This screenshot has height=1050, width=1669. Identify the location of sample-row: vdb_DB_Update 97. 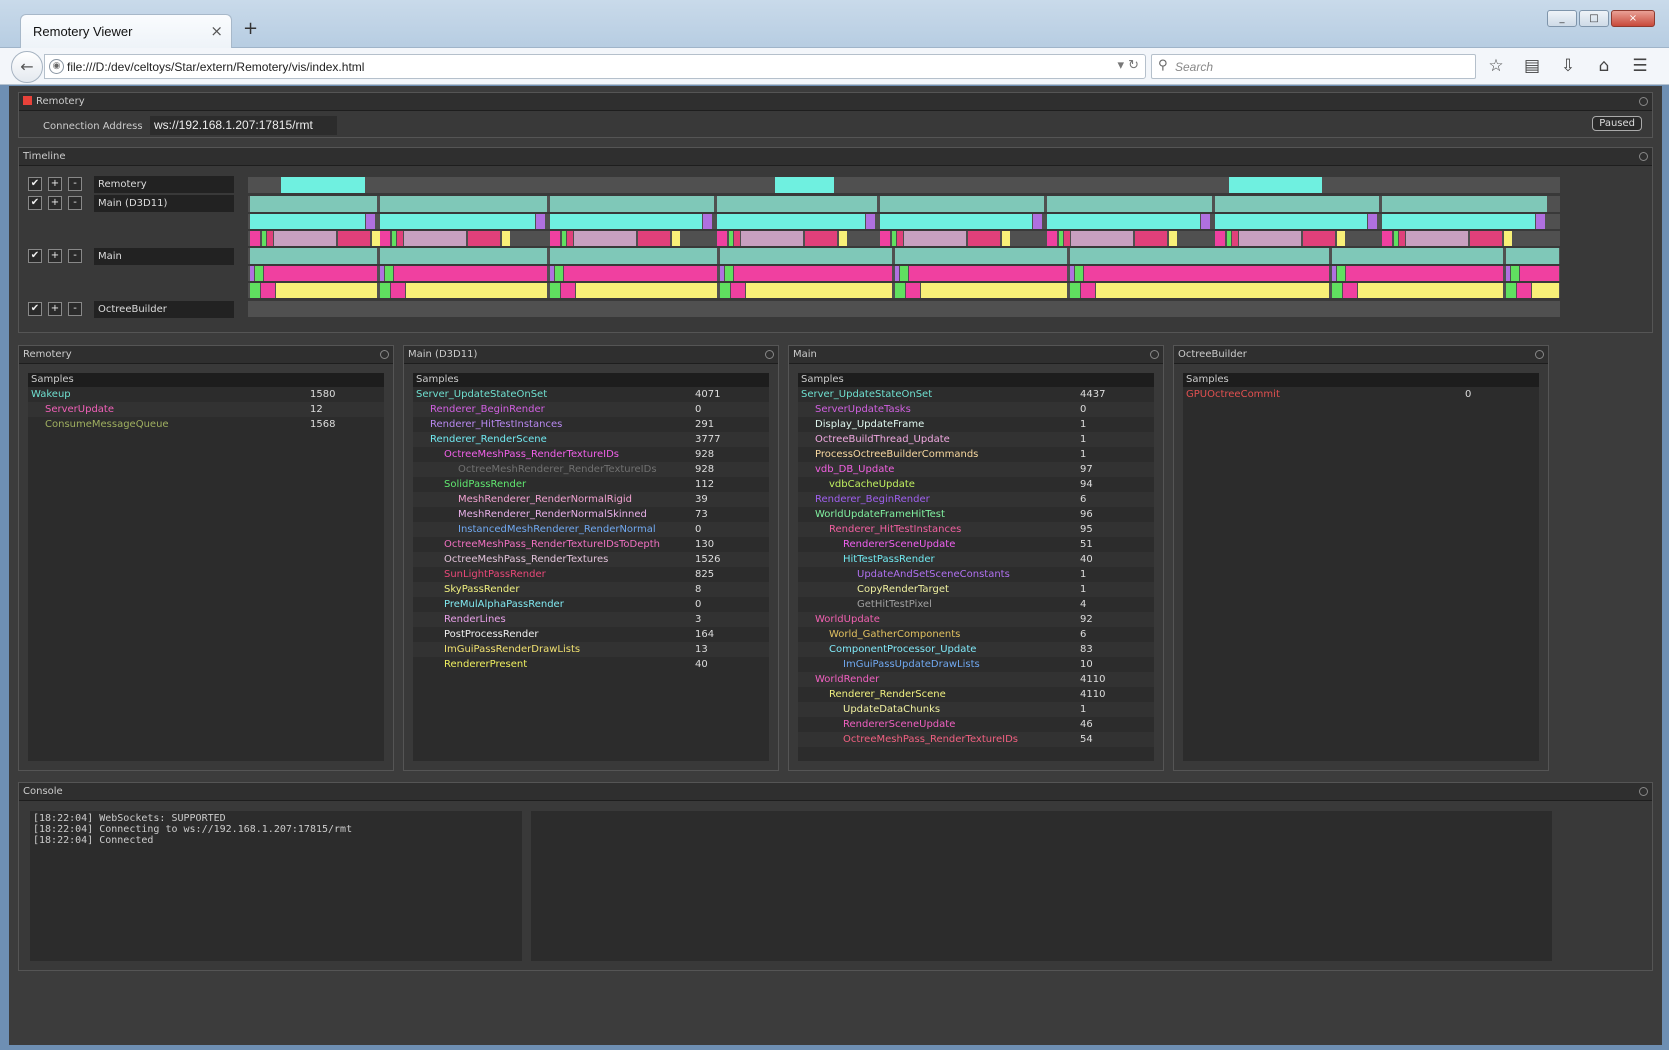
(976, 469).